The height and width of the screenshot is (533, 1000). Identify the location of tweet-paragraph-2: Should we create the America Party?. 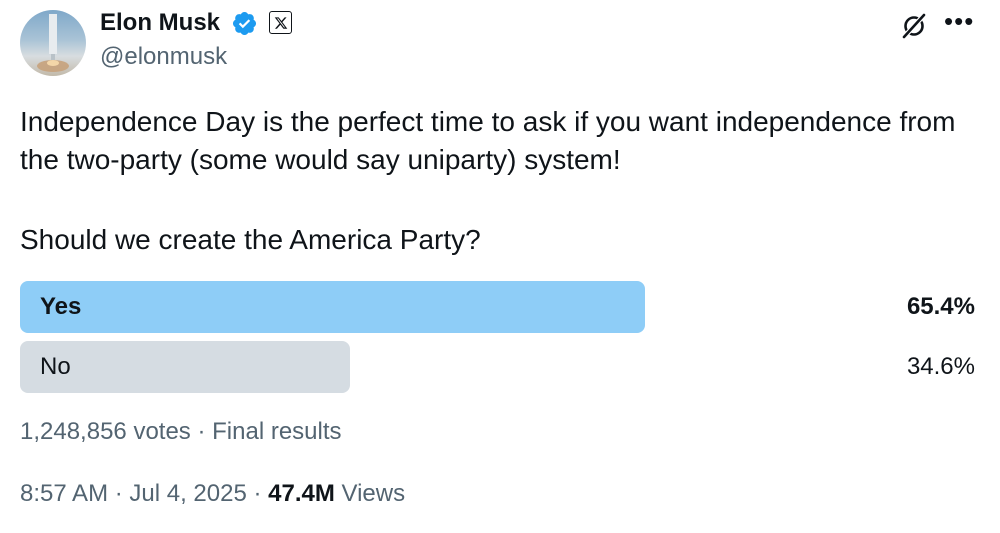
(250, 239).